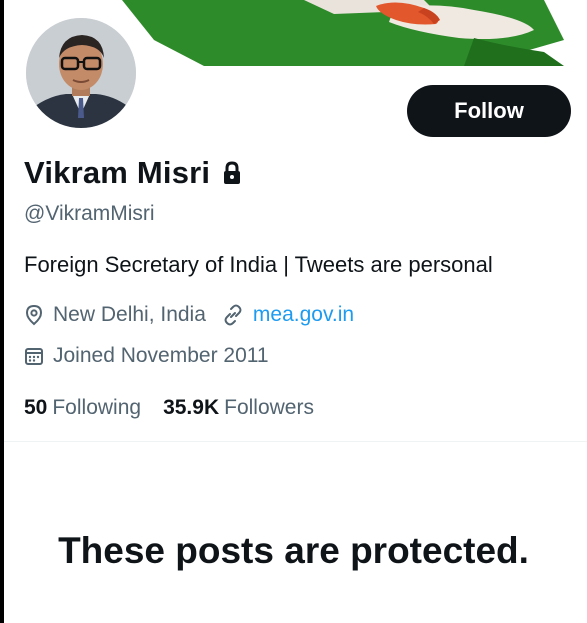 The width and height of the screenshot is (587, 623). Describe the element at coordinates (129, 314) in the screenshot. I see `profile-location: New Delhi, India` at that location.